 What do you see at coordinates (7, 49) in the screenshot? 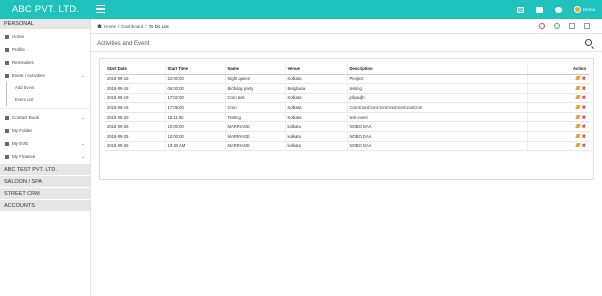
I see `user-icon` at bounding box center [7, 49].